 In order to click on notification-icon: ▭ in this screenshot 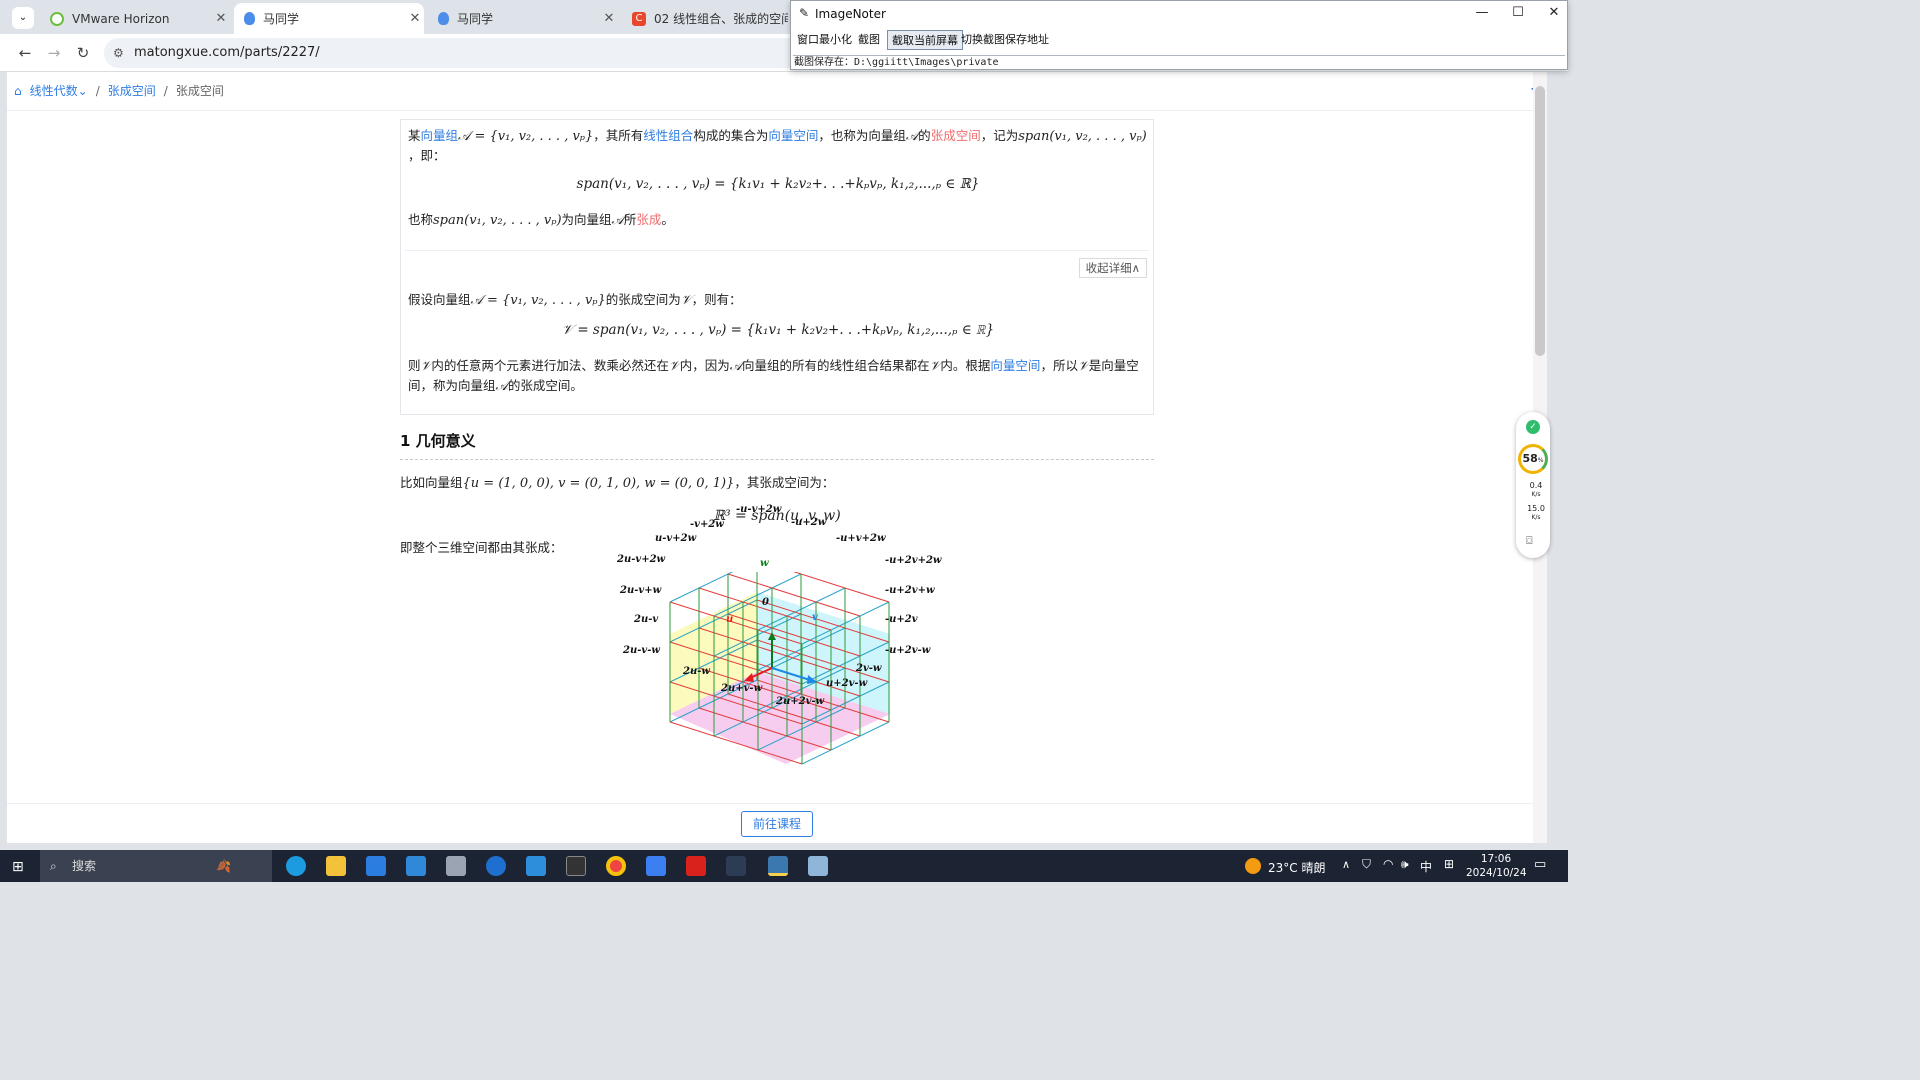, I will do `click(1540, 864)`.